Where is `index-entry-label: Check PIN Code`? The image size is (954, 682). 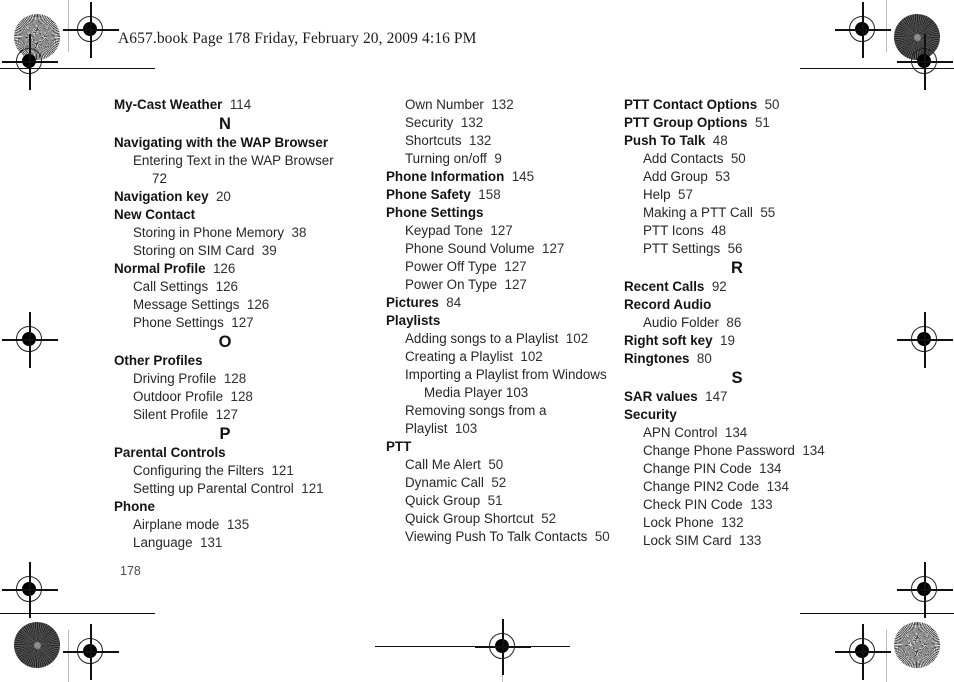 index-entry-label: Check PIN Code is located at coordinates (693, 504).